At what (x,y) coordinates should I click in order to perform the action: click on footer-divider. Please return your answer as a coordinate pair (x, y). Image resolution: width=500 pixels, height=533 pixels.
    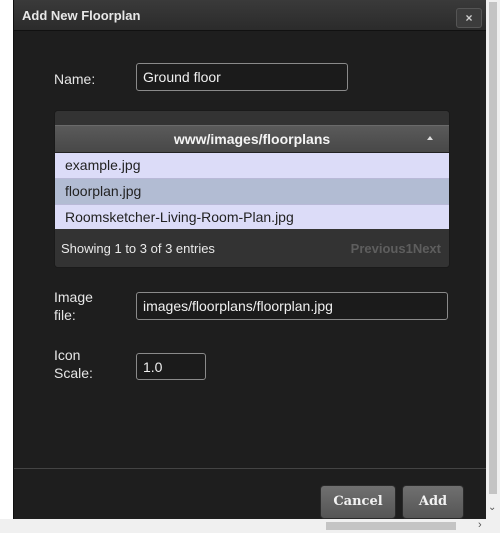
    Looking at the image, I should click on (250, 468).